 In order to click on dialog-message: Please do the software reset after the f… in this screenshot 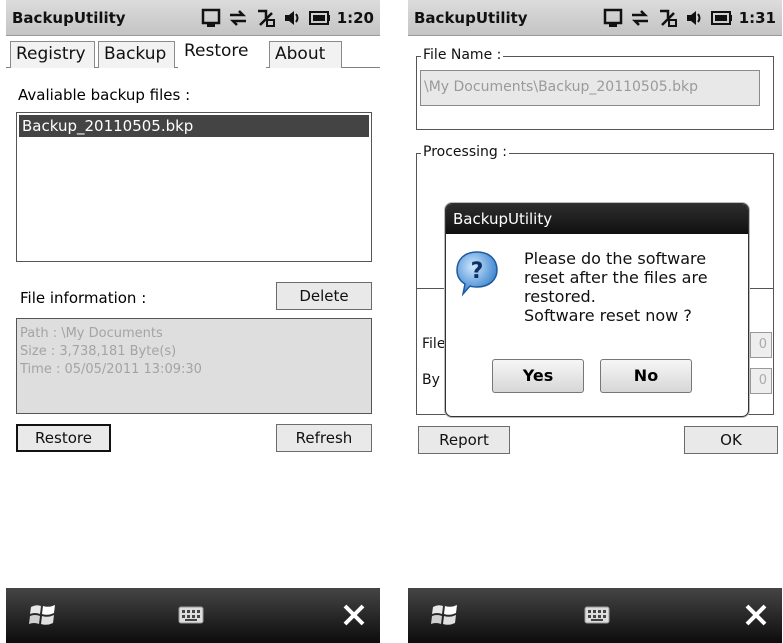, I will do `click(634, 287)`.